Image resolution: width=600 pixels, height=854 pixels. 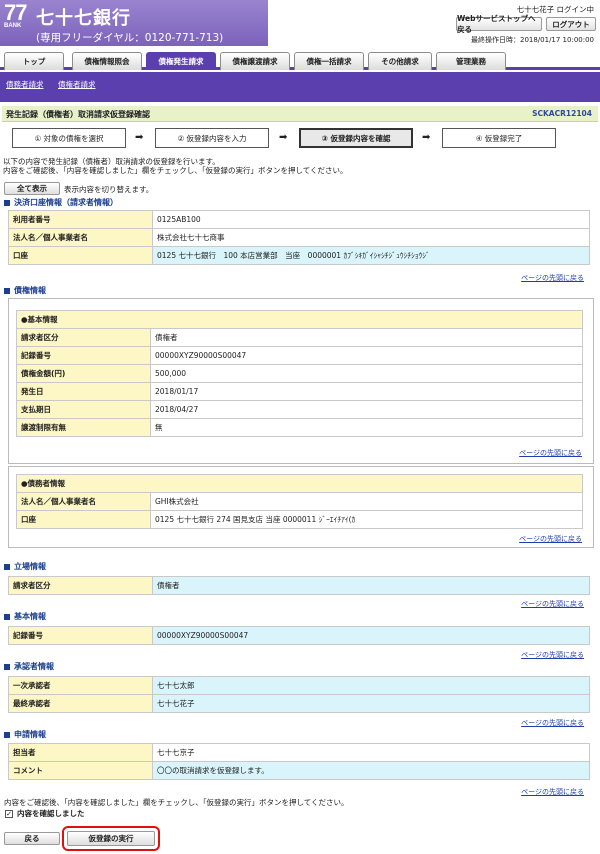 I want to click on step-3-current: ③ 仮登録内容を確認, so click(x=356, y=138).